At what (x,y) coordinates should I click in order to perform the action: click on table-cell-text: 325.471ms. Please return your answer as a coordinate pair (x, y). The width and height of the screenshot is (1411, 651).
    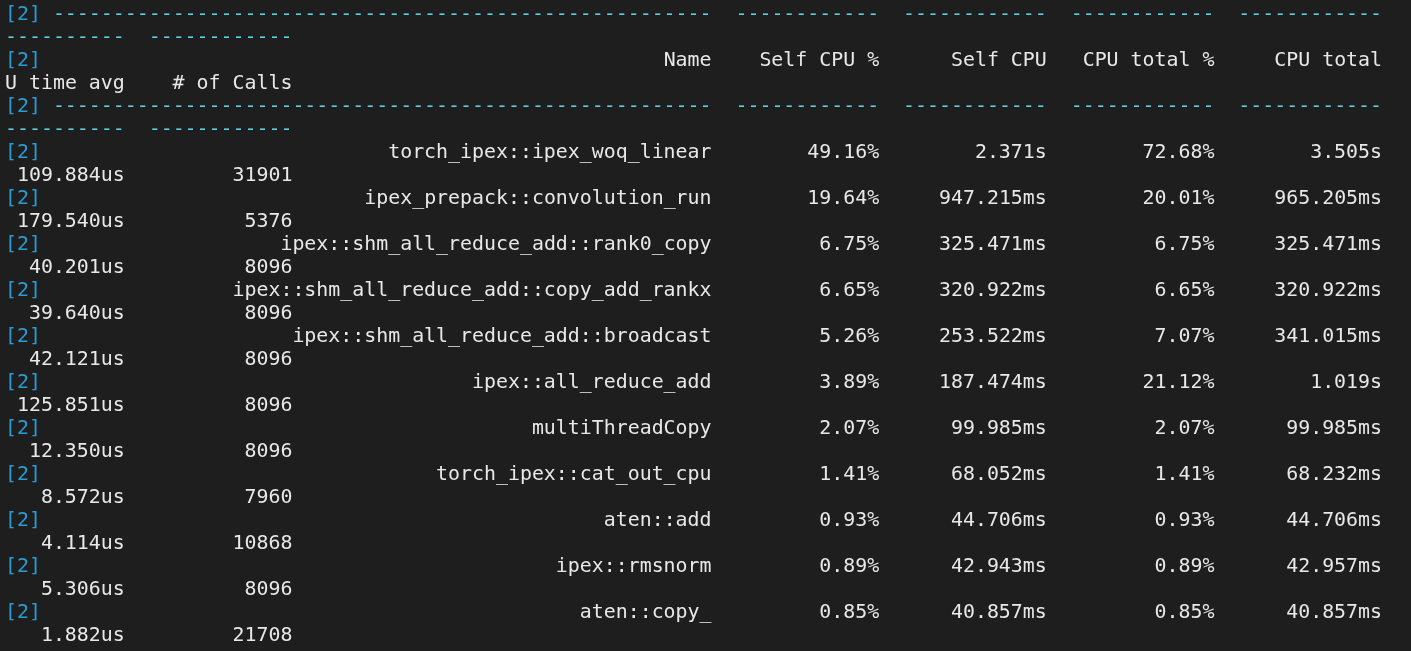
    Looking at the image, I should click on (992, 243).